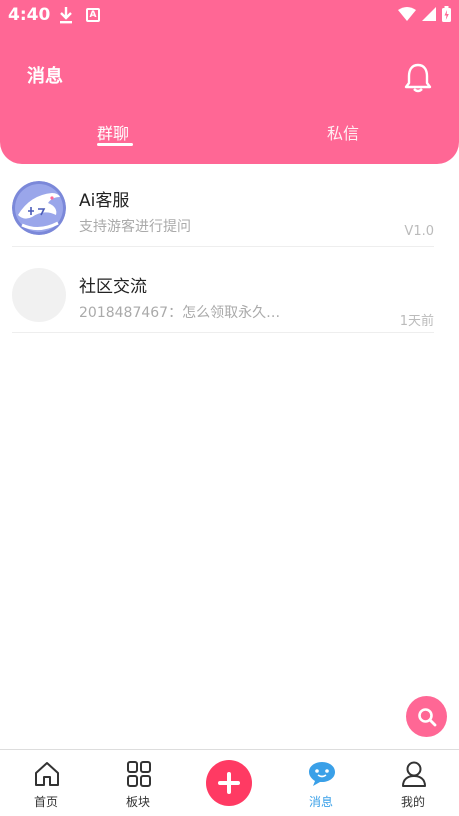  Describe the element at coordinates (115, 144) in the screenshot. I see `tab-active-indicator` at that location.